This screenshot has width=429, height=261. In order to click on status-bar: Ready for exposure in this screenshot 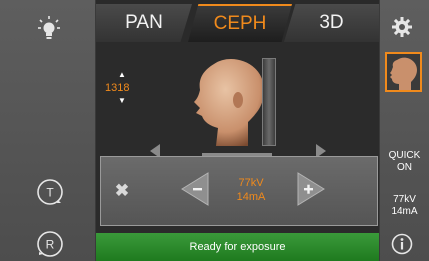, I will do `click(237, 247)`.